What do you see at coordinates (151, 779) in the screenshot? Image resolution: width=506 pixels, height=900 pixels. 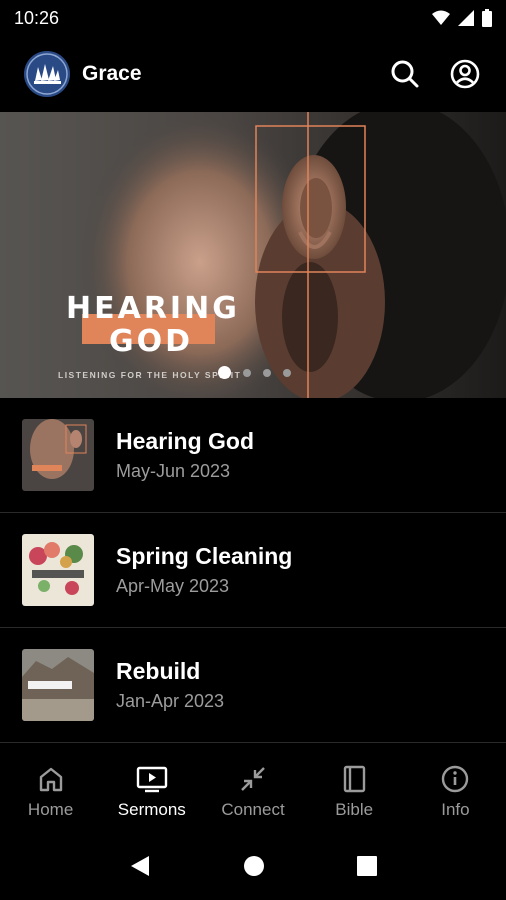 I see `tv-play-icon` at bounding box center [151, 779].